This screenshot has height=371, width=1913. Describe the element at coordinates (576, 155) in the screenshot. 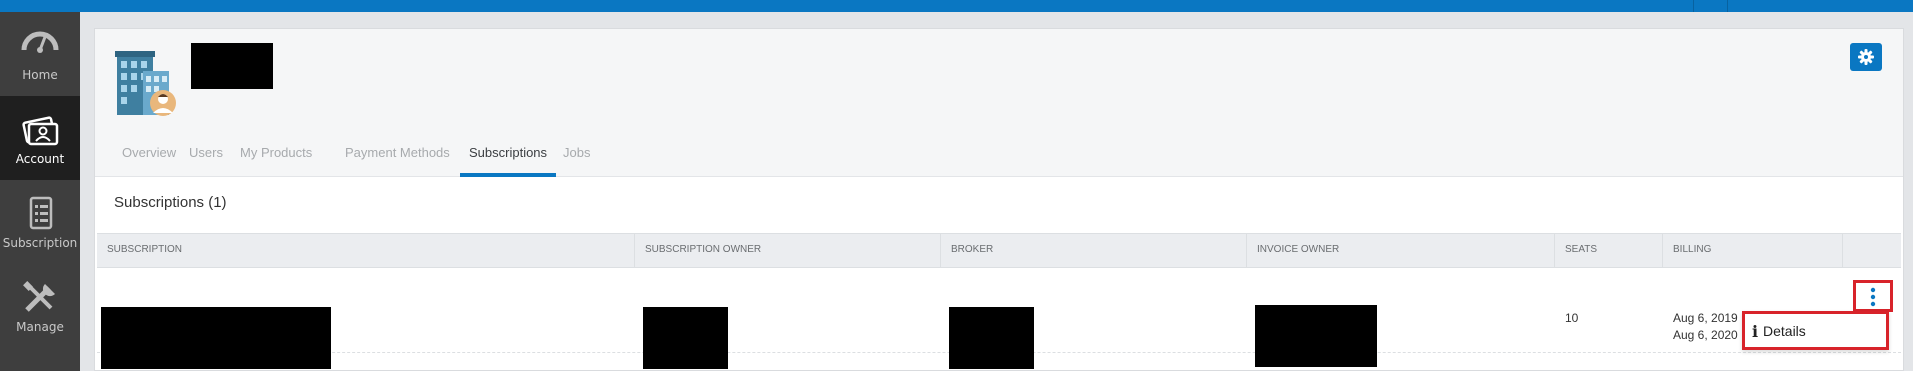

I see `tab-jobs: Jobs` at that location.